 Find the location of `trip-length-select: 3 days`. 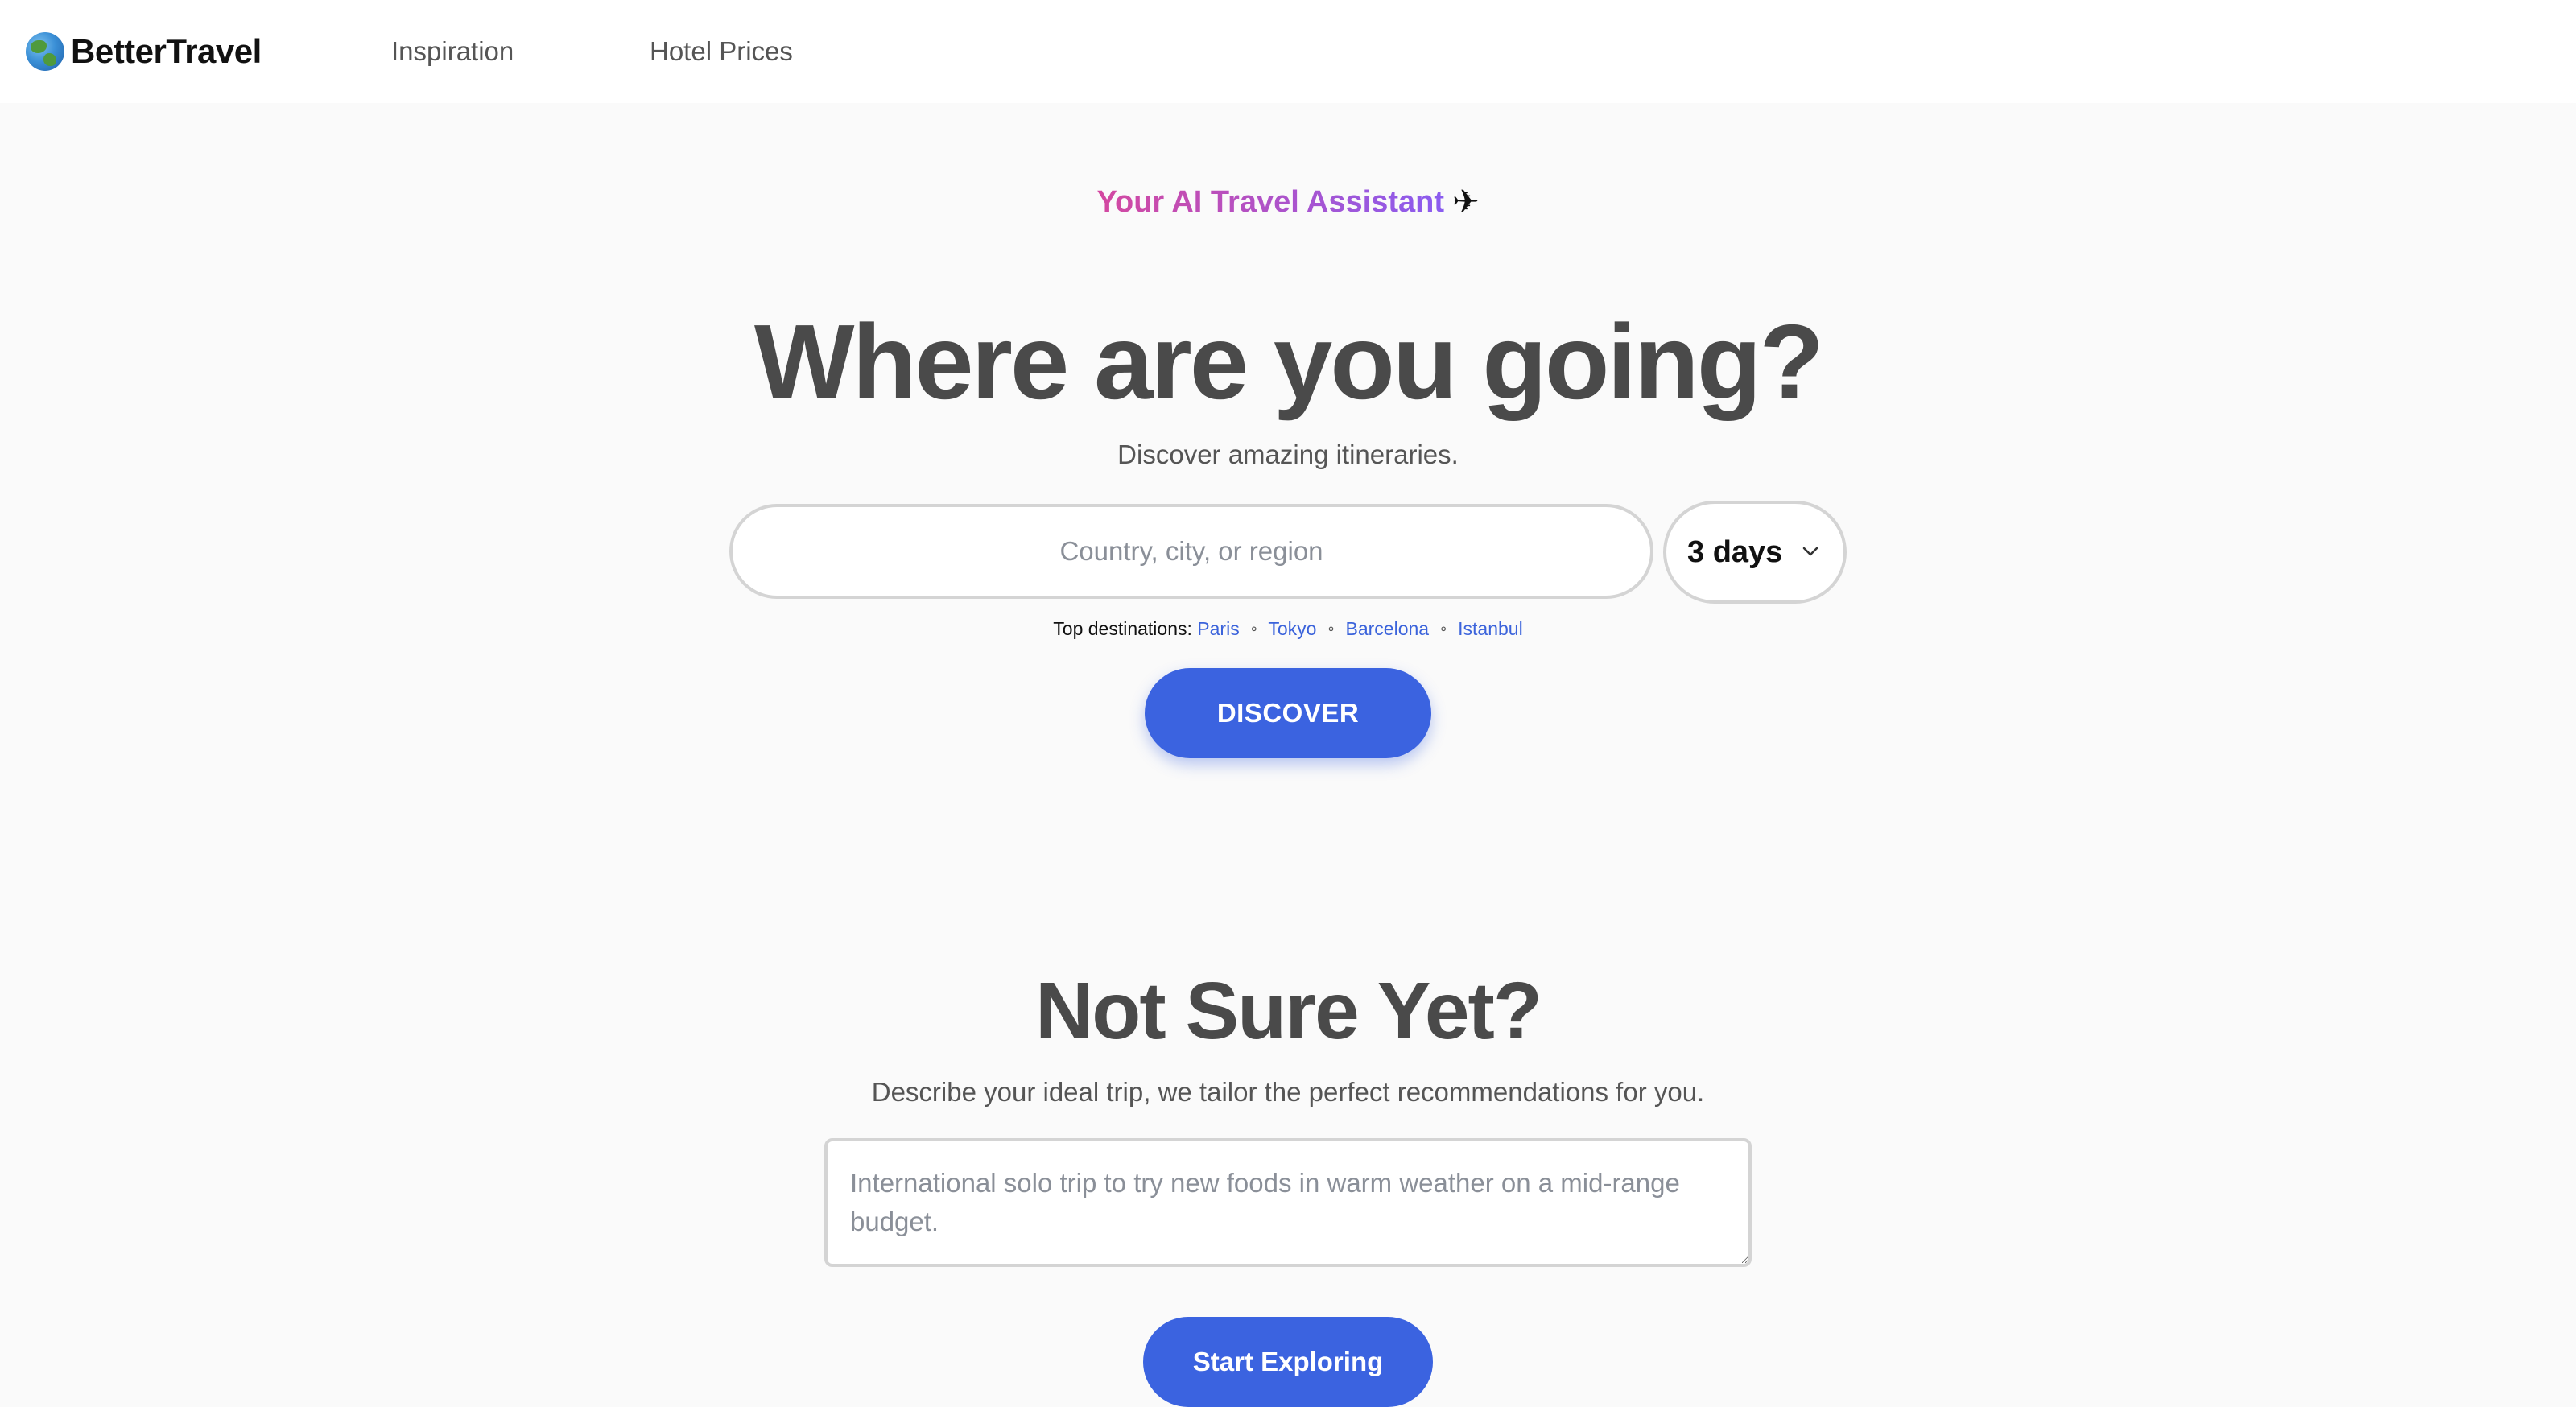

trip-length-select: 3 days is located at coordinates (1755, 552).